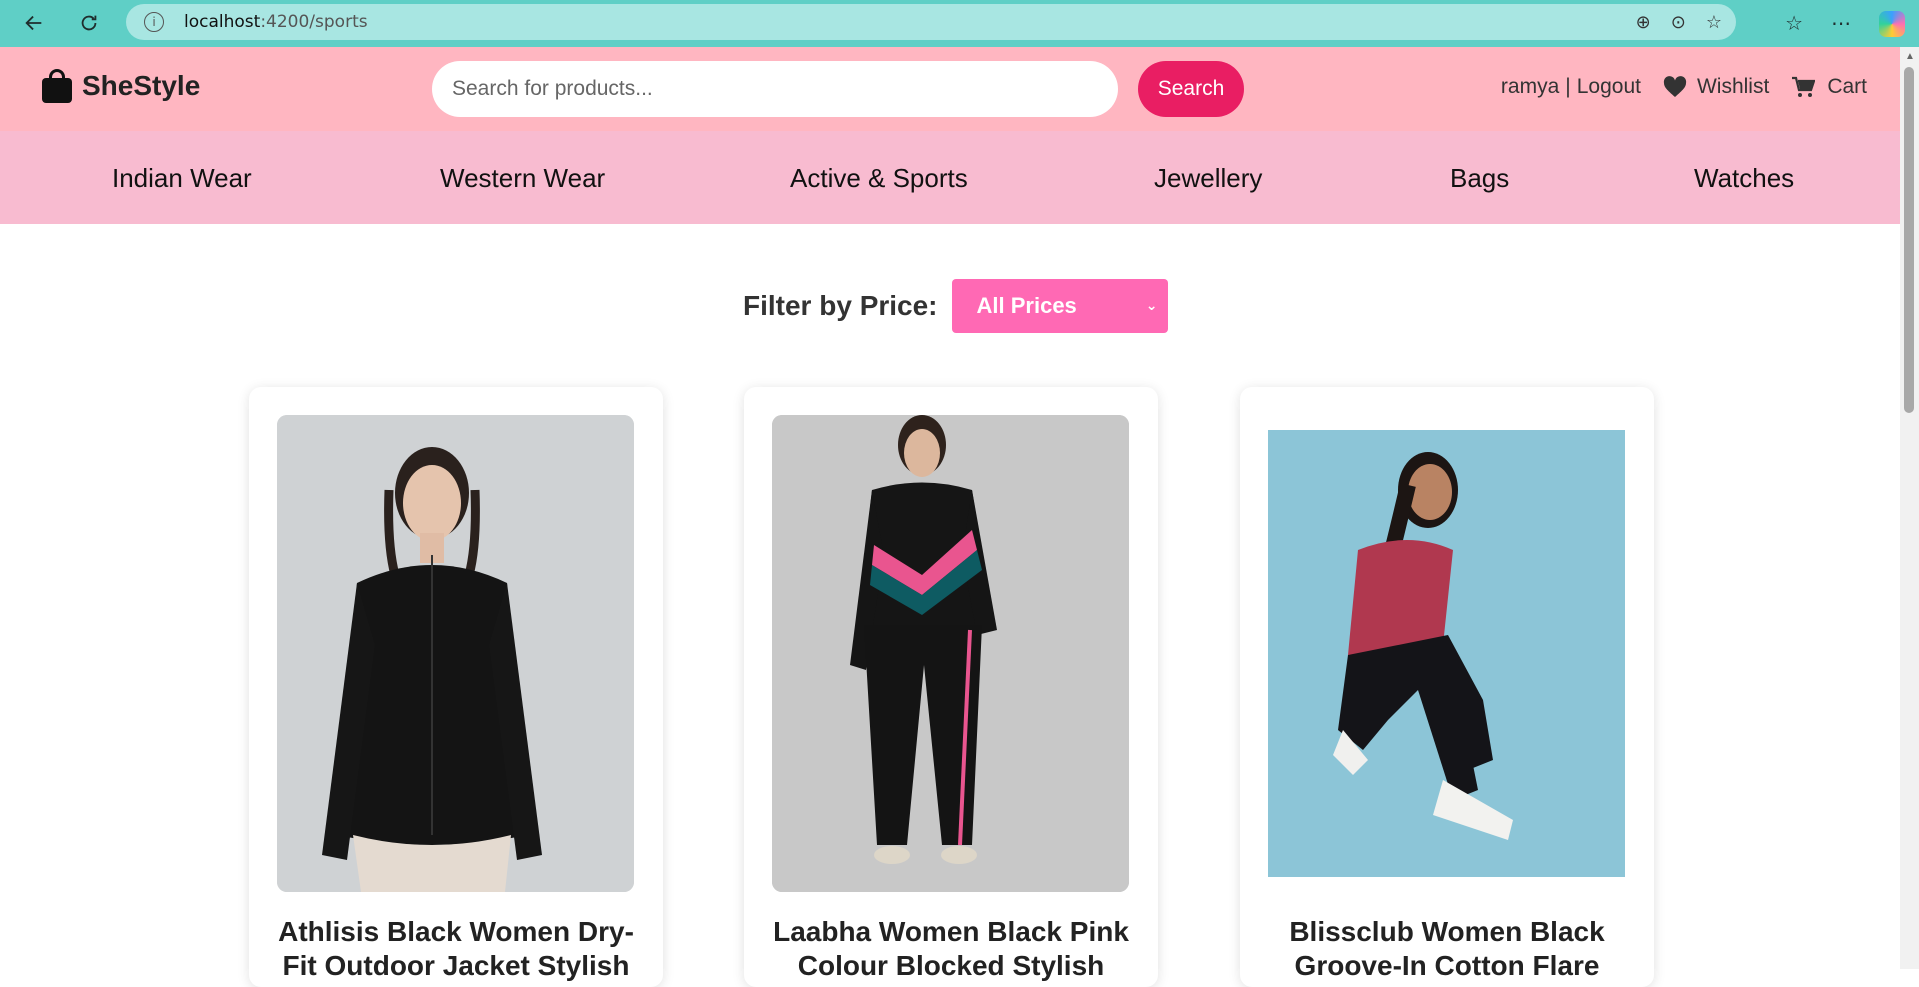  What do you see at coordinates (141, 85) in the screenshot?
I see `logo-text: SheStyle` at bounding box center [141, 85].